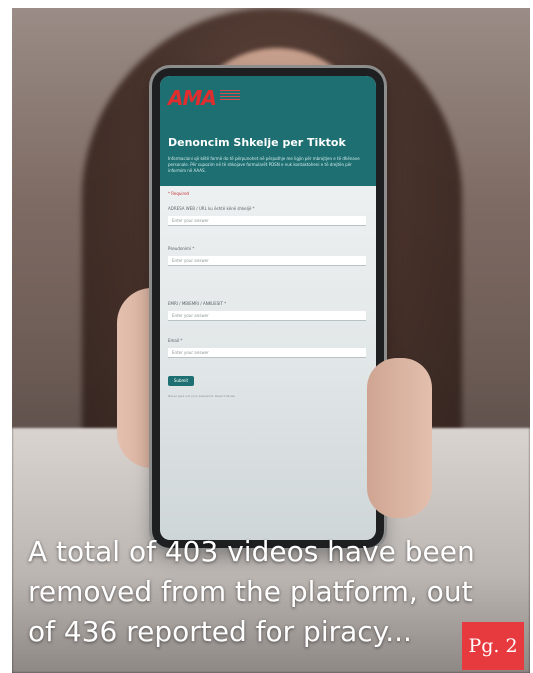  I want to click on question-label: Email *, so click(175, 340).